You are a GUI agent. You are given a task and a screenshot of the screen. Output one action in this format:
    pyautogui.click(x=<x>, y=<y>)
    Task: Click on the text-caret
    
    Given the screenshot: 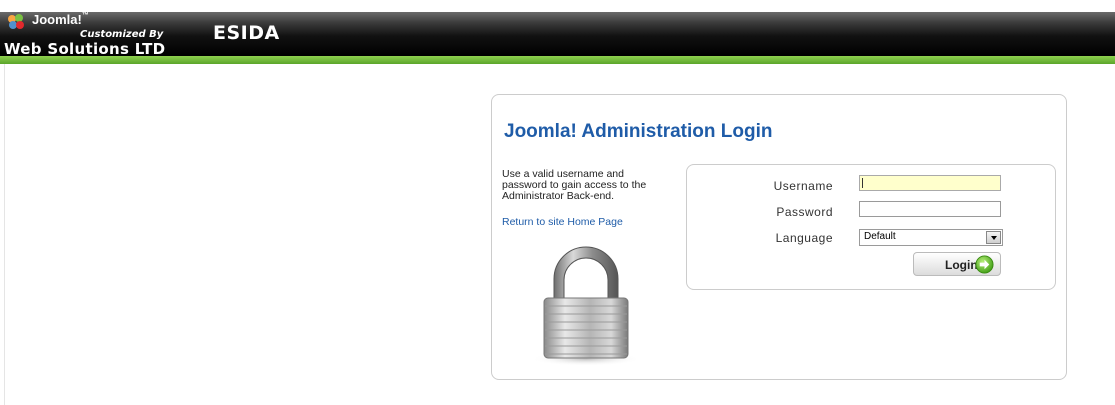 What is the action you would take?
    pyautogui.click(x=862, y=183)
    